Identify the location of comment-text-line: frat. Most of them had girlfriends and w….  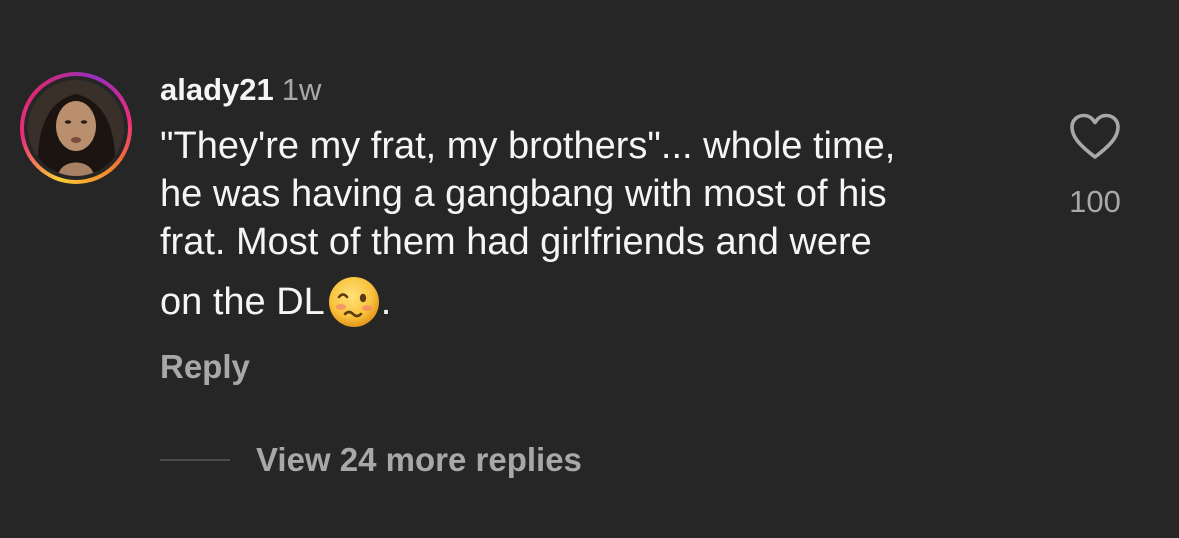
(516, 242).